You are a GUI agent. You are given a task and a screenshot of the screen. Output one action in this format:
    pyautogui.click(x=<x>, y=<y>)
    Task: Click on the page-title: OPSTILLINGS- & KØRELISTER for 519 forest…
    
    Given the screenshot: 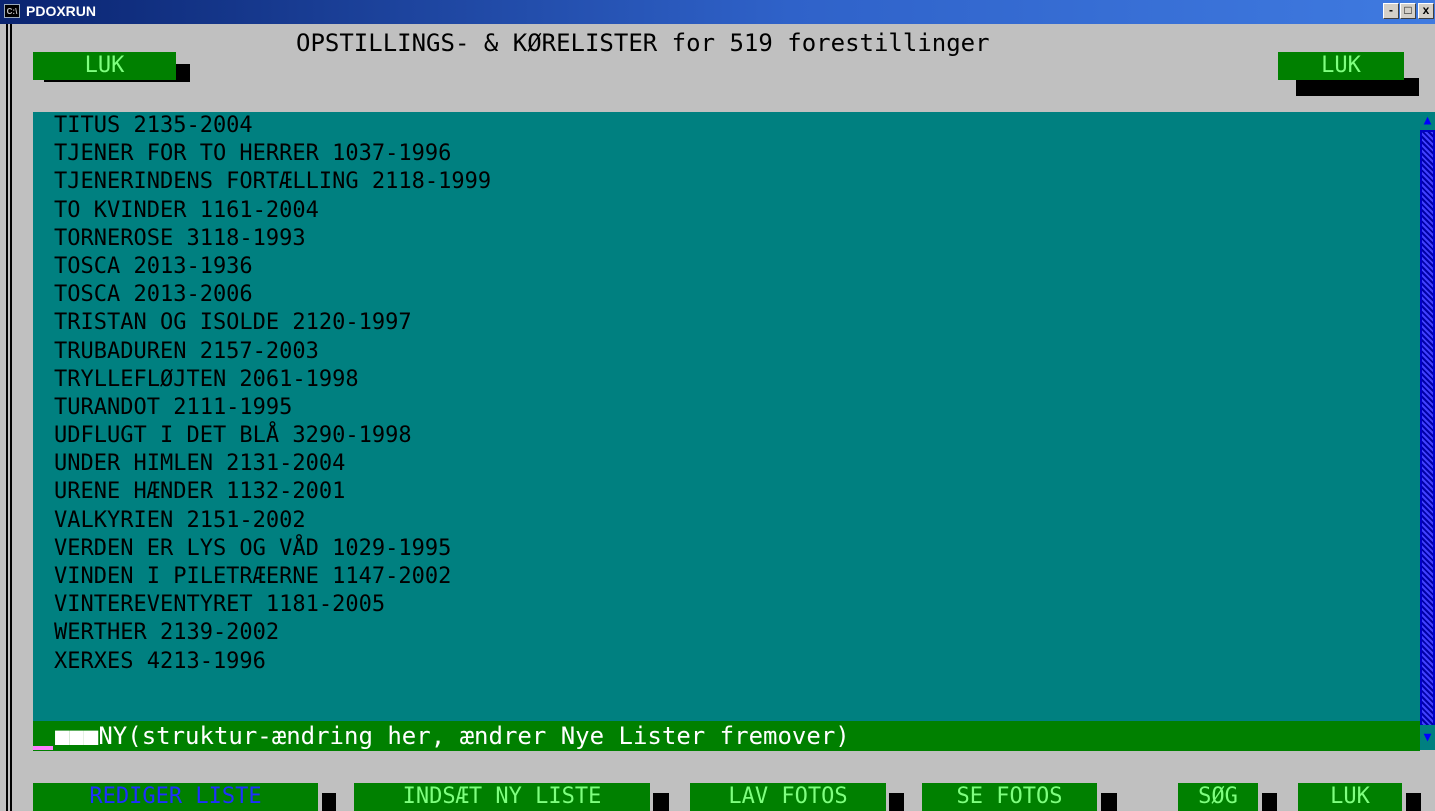 What is the action you would take?
    pyautogui.click(x=643, y=43)
    